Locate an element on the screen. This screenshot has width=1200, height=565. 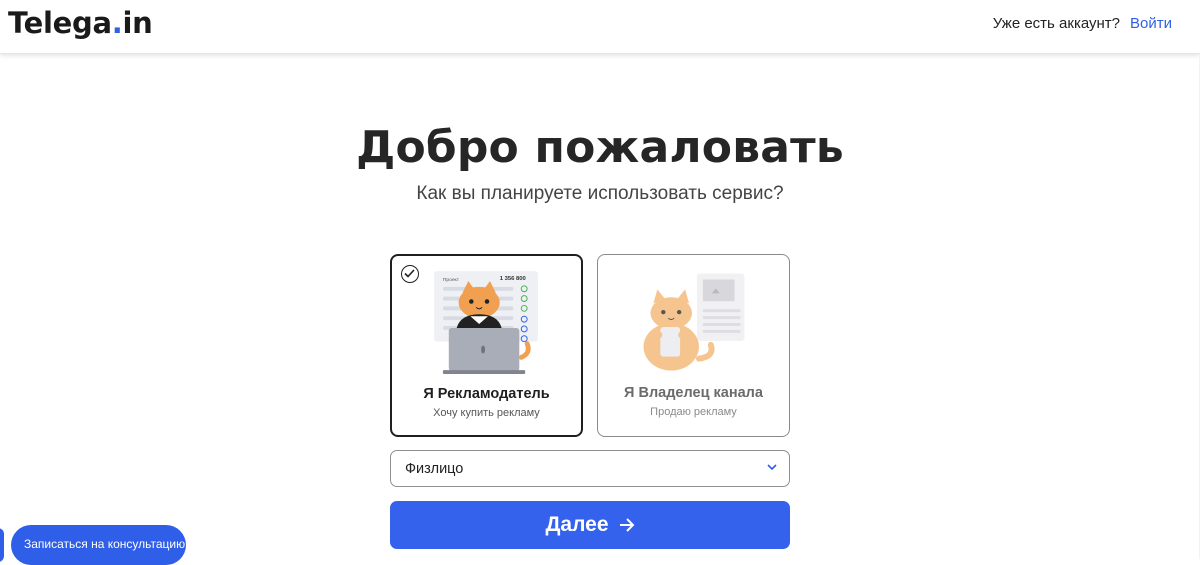
login-link: Войти is located at coordinates (1151, 23).